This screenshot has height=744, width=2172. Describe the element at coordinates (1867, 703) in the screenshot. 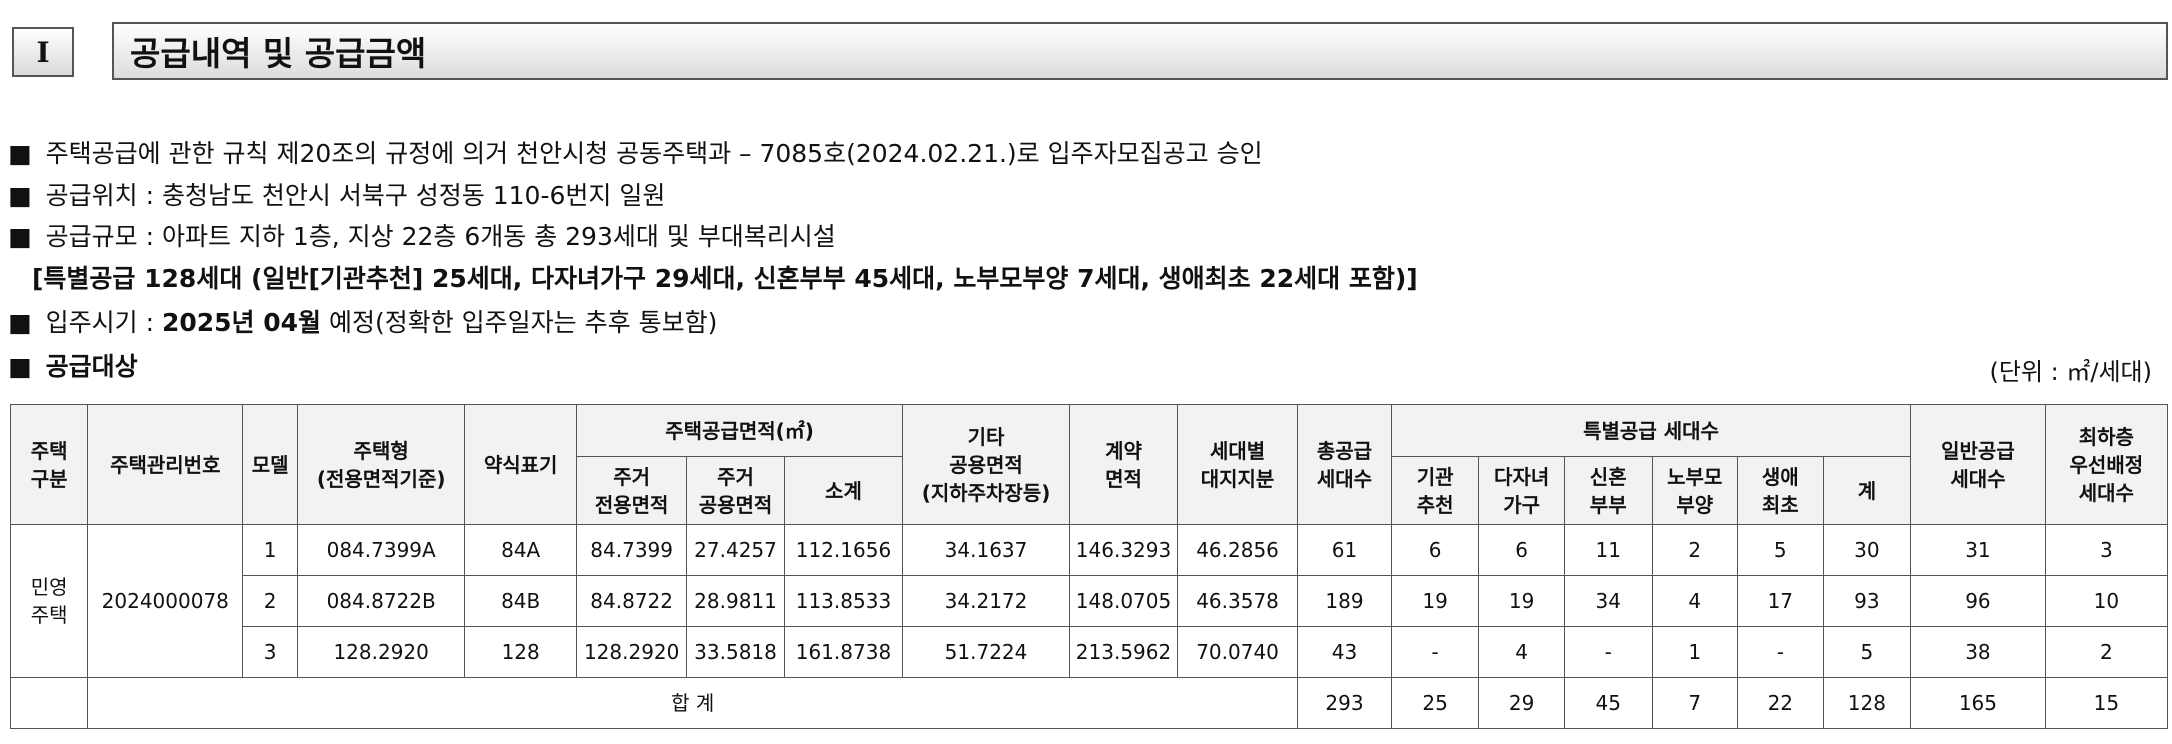

I see `total-cell: 128` at that location.